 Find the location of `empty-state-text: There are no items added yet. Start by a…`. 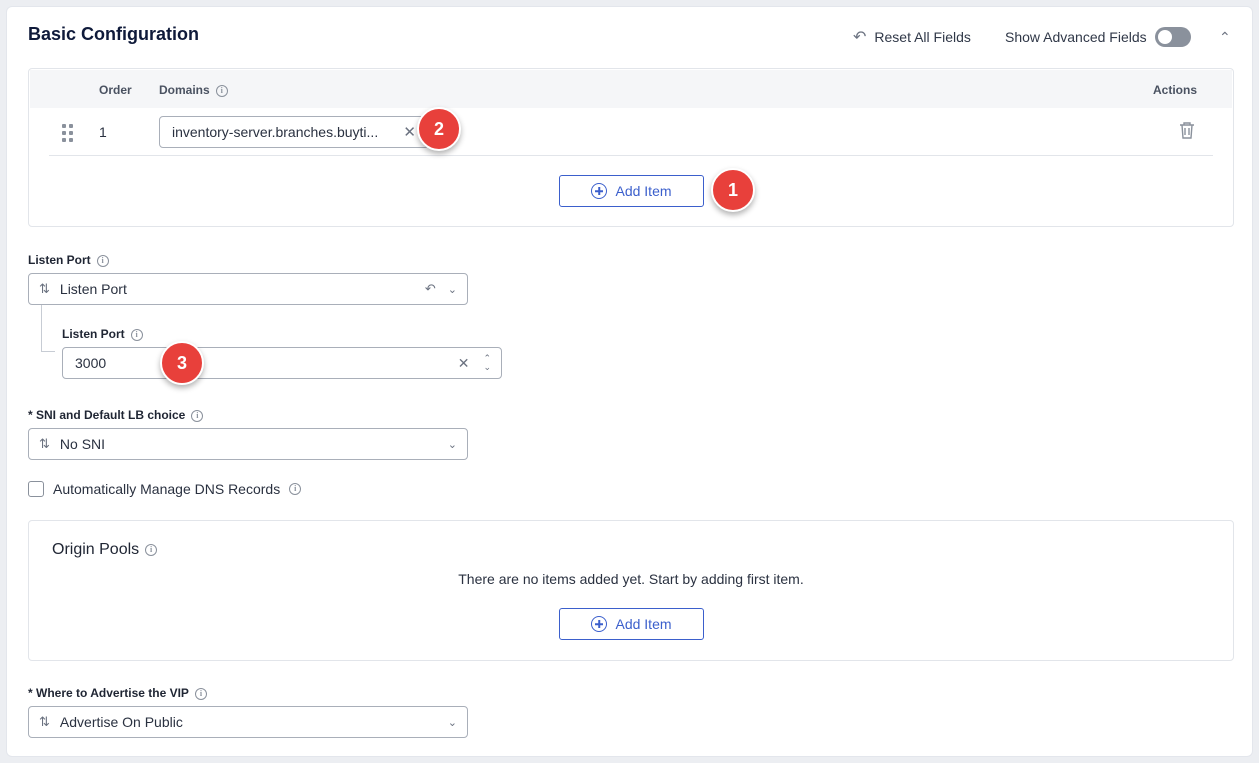

empty-state-text: There are no items added yet. Start by a… is located at coordinates (631, 579).